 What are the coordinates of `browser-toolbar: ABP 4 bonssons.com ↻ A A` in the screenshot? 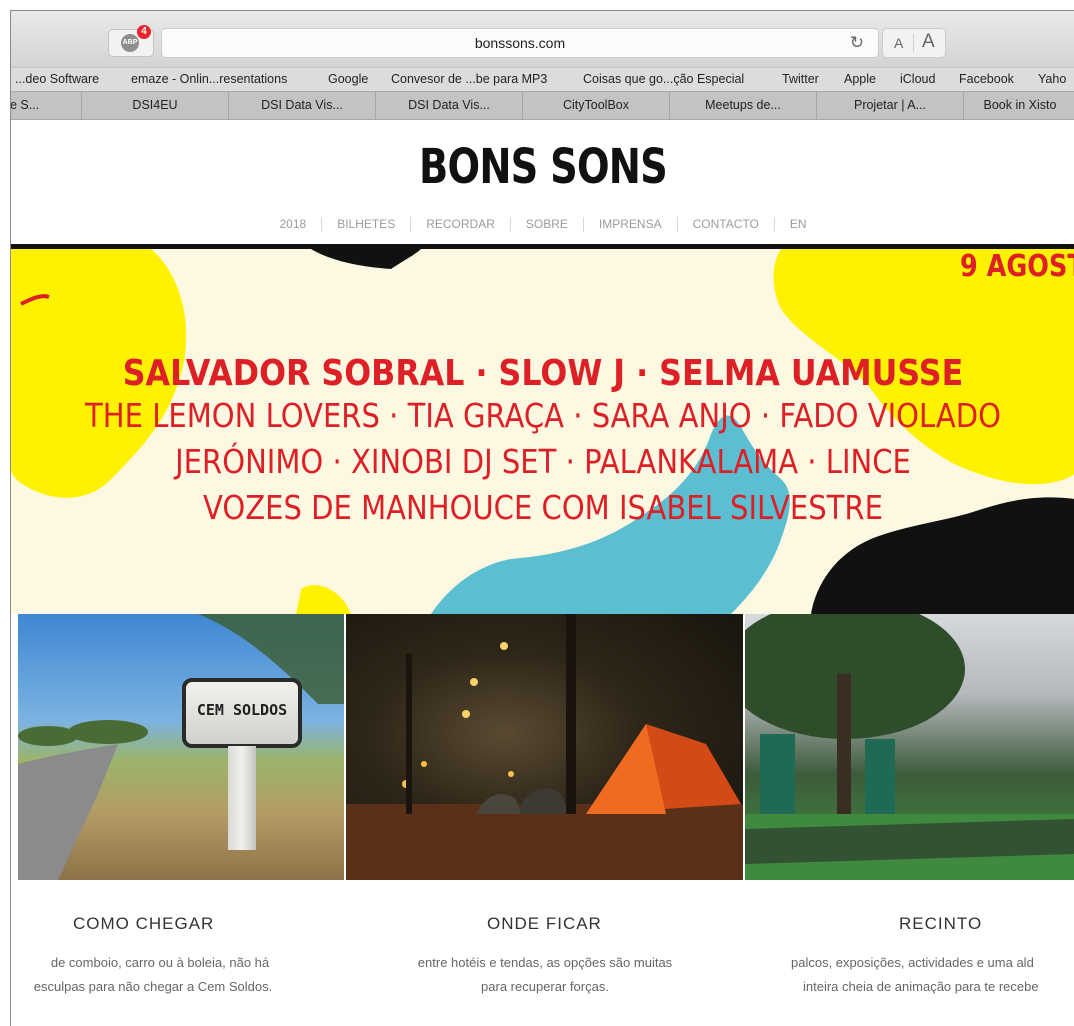 It's located at (542, 39).